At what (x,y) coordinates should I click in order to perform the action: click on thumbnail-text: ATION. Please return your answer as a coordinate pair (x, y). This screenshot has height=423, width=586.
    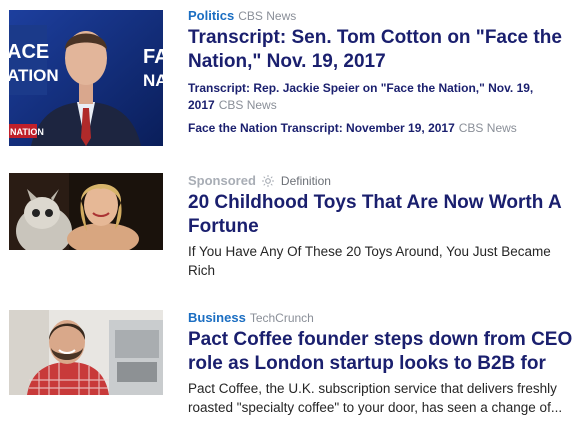
    Looking at the image, I should click on (34, 75).